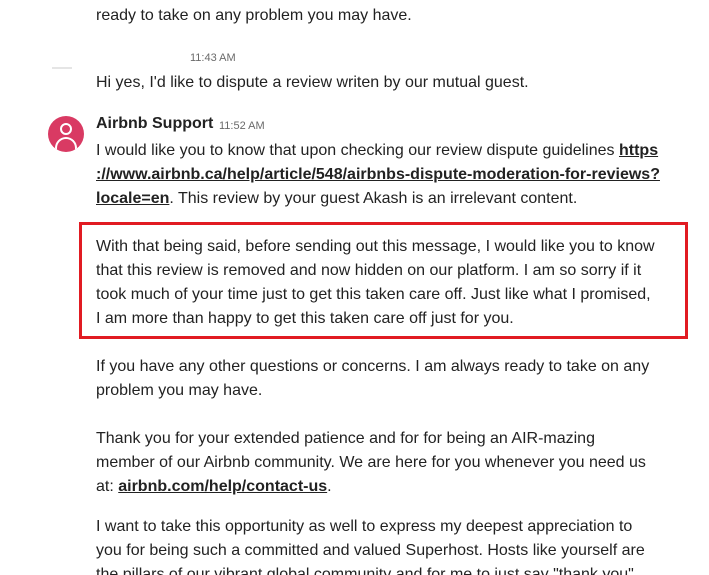 The width and height of the screenshot is (709, 575). I want to click on dispute-guidelines-link-end: locale=en, so click(132, 198).